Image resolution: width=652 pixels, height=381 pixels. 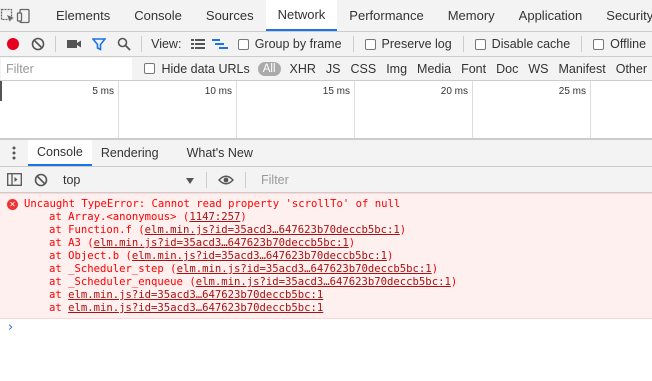 I want to click on timeline-tick-label: 25 ms, so click(x=572, y=91).